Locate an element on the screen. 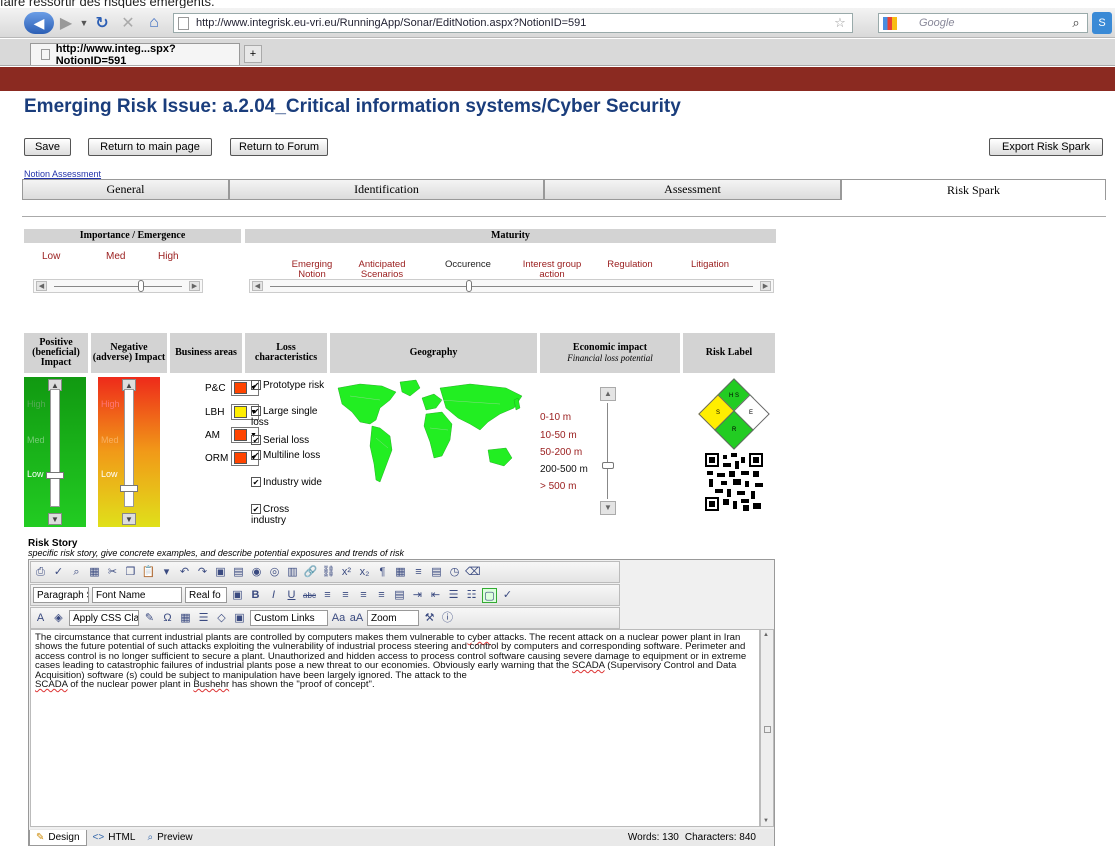 The image size is (1115, 846). return-forum-button: Return to Forum is located at coordinates (279, 147).